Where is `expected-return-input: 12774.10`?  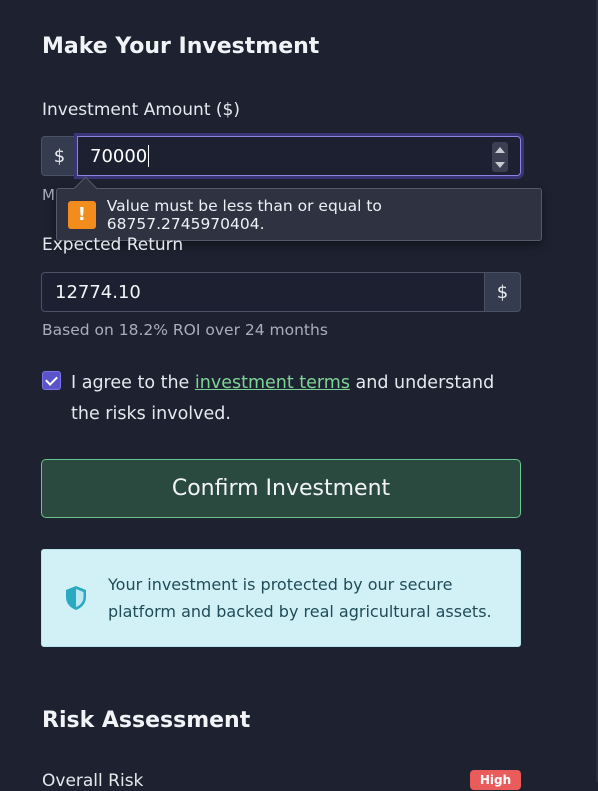
expected-return-input: 12774.10 is located at coordinates (263, 292).